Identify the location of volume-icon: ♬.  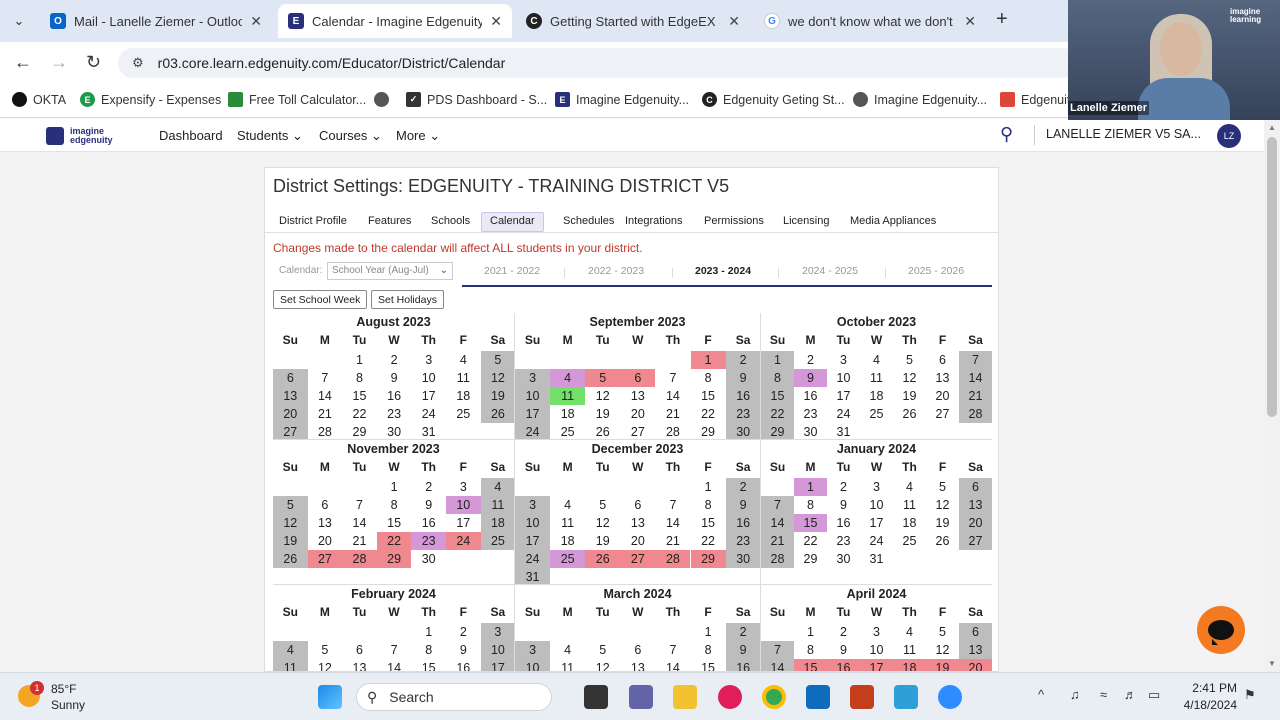
(1130, 694).